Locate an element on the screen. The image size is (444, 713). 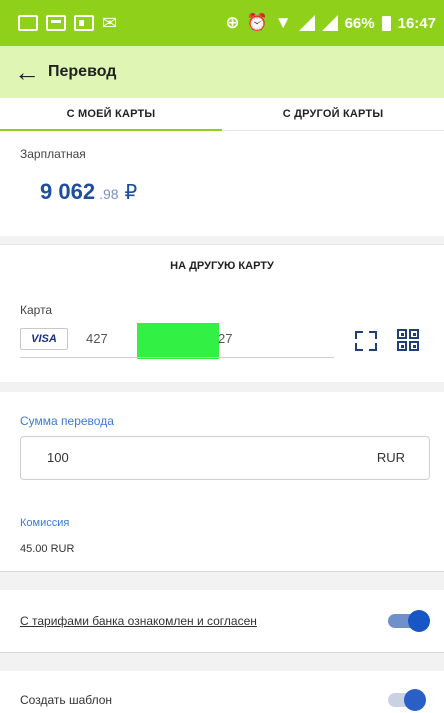
commission-value: 45.00 RUR is located at coordinates (47, 549).